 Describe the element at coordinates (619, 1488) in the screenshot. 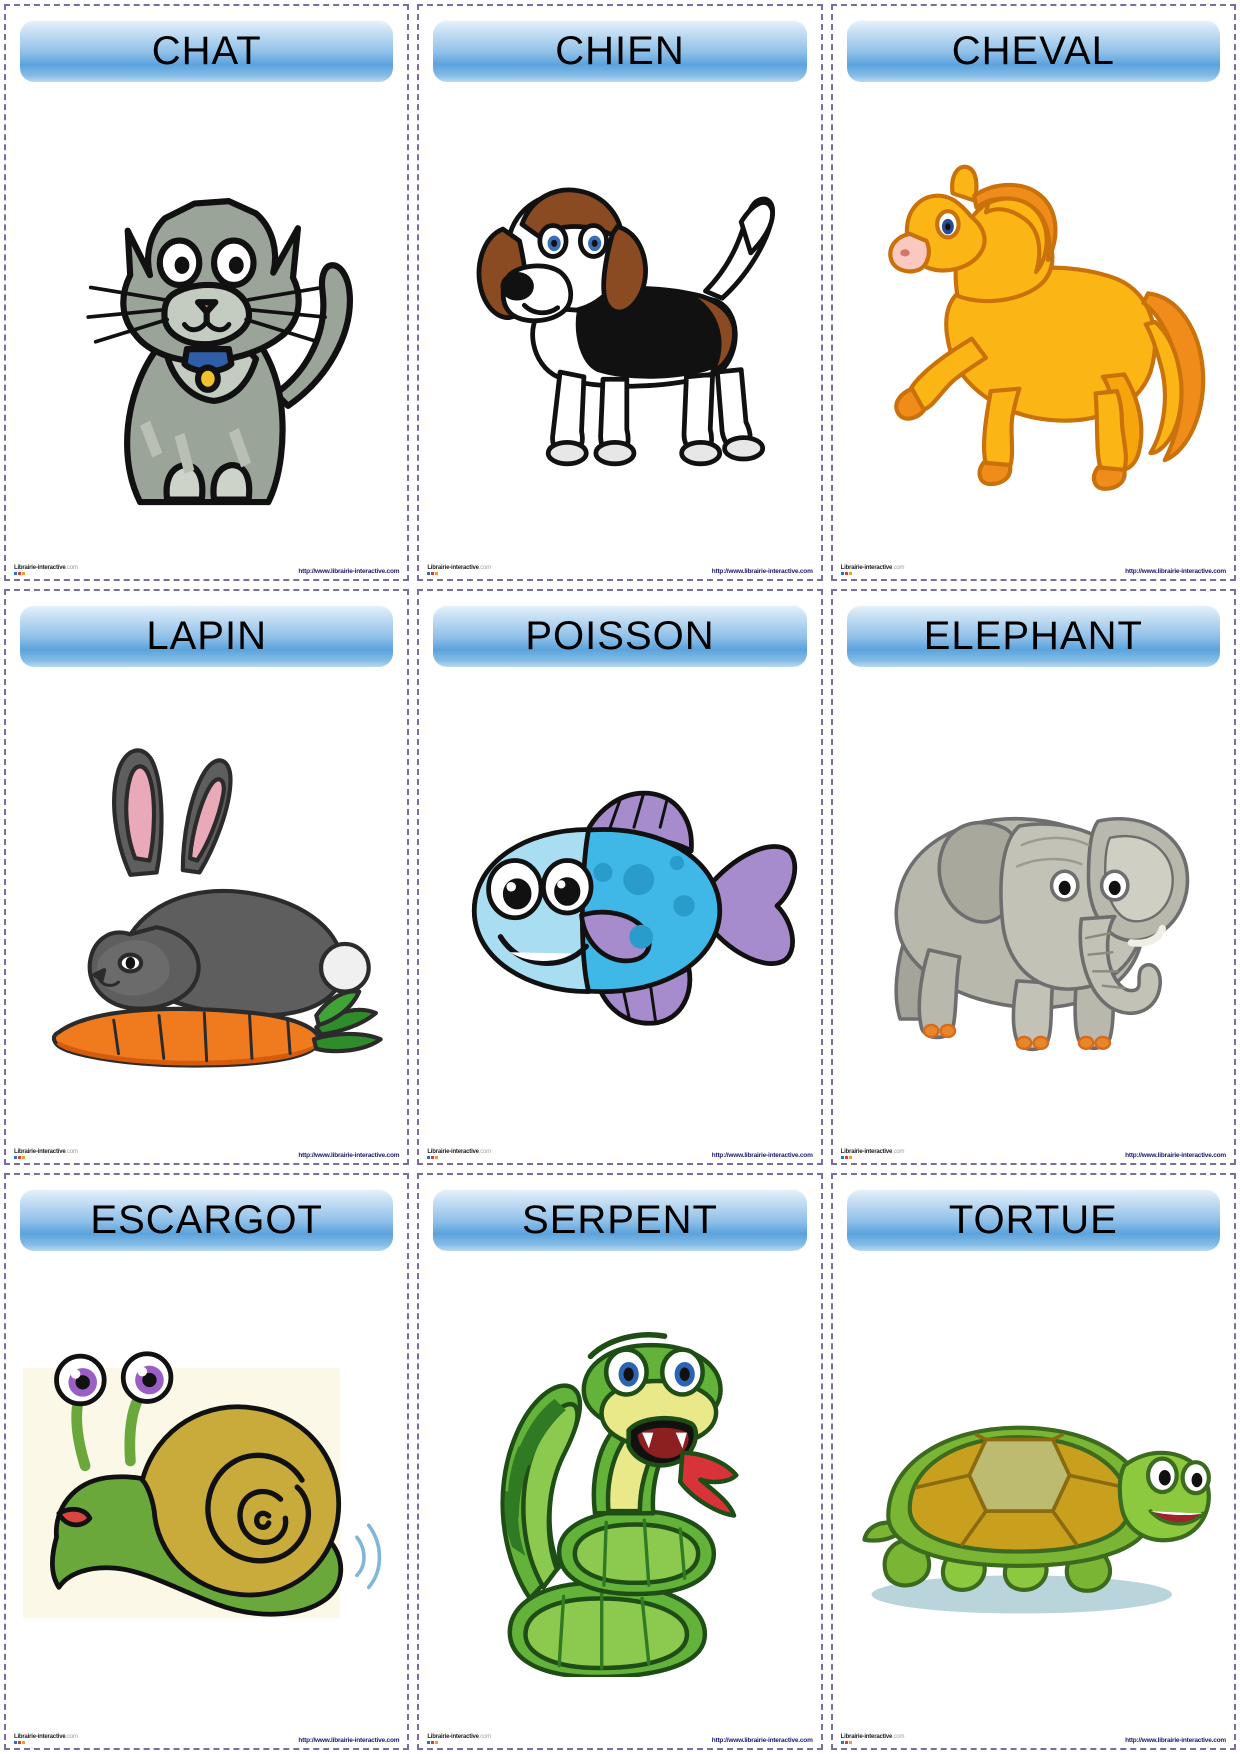

I see `snake-illustration` at that location.